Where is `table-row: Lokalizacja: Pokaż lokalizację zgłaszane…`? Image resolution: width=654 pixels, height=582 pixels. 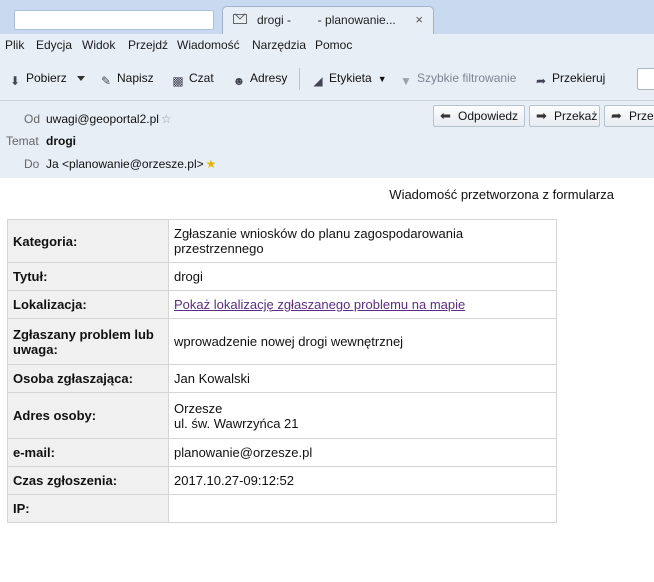 table-row: Lokalizacja: Pokaż lokalizację zgłaszane… is located at coordinates (282, 304).